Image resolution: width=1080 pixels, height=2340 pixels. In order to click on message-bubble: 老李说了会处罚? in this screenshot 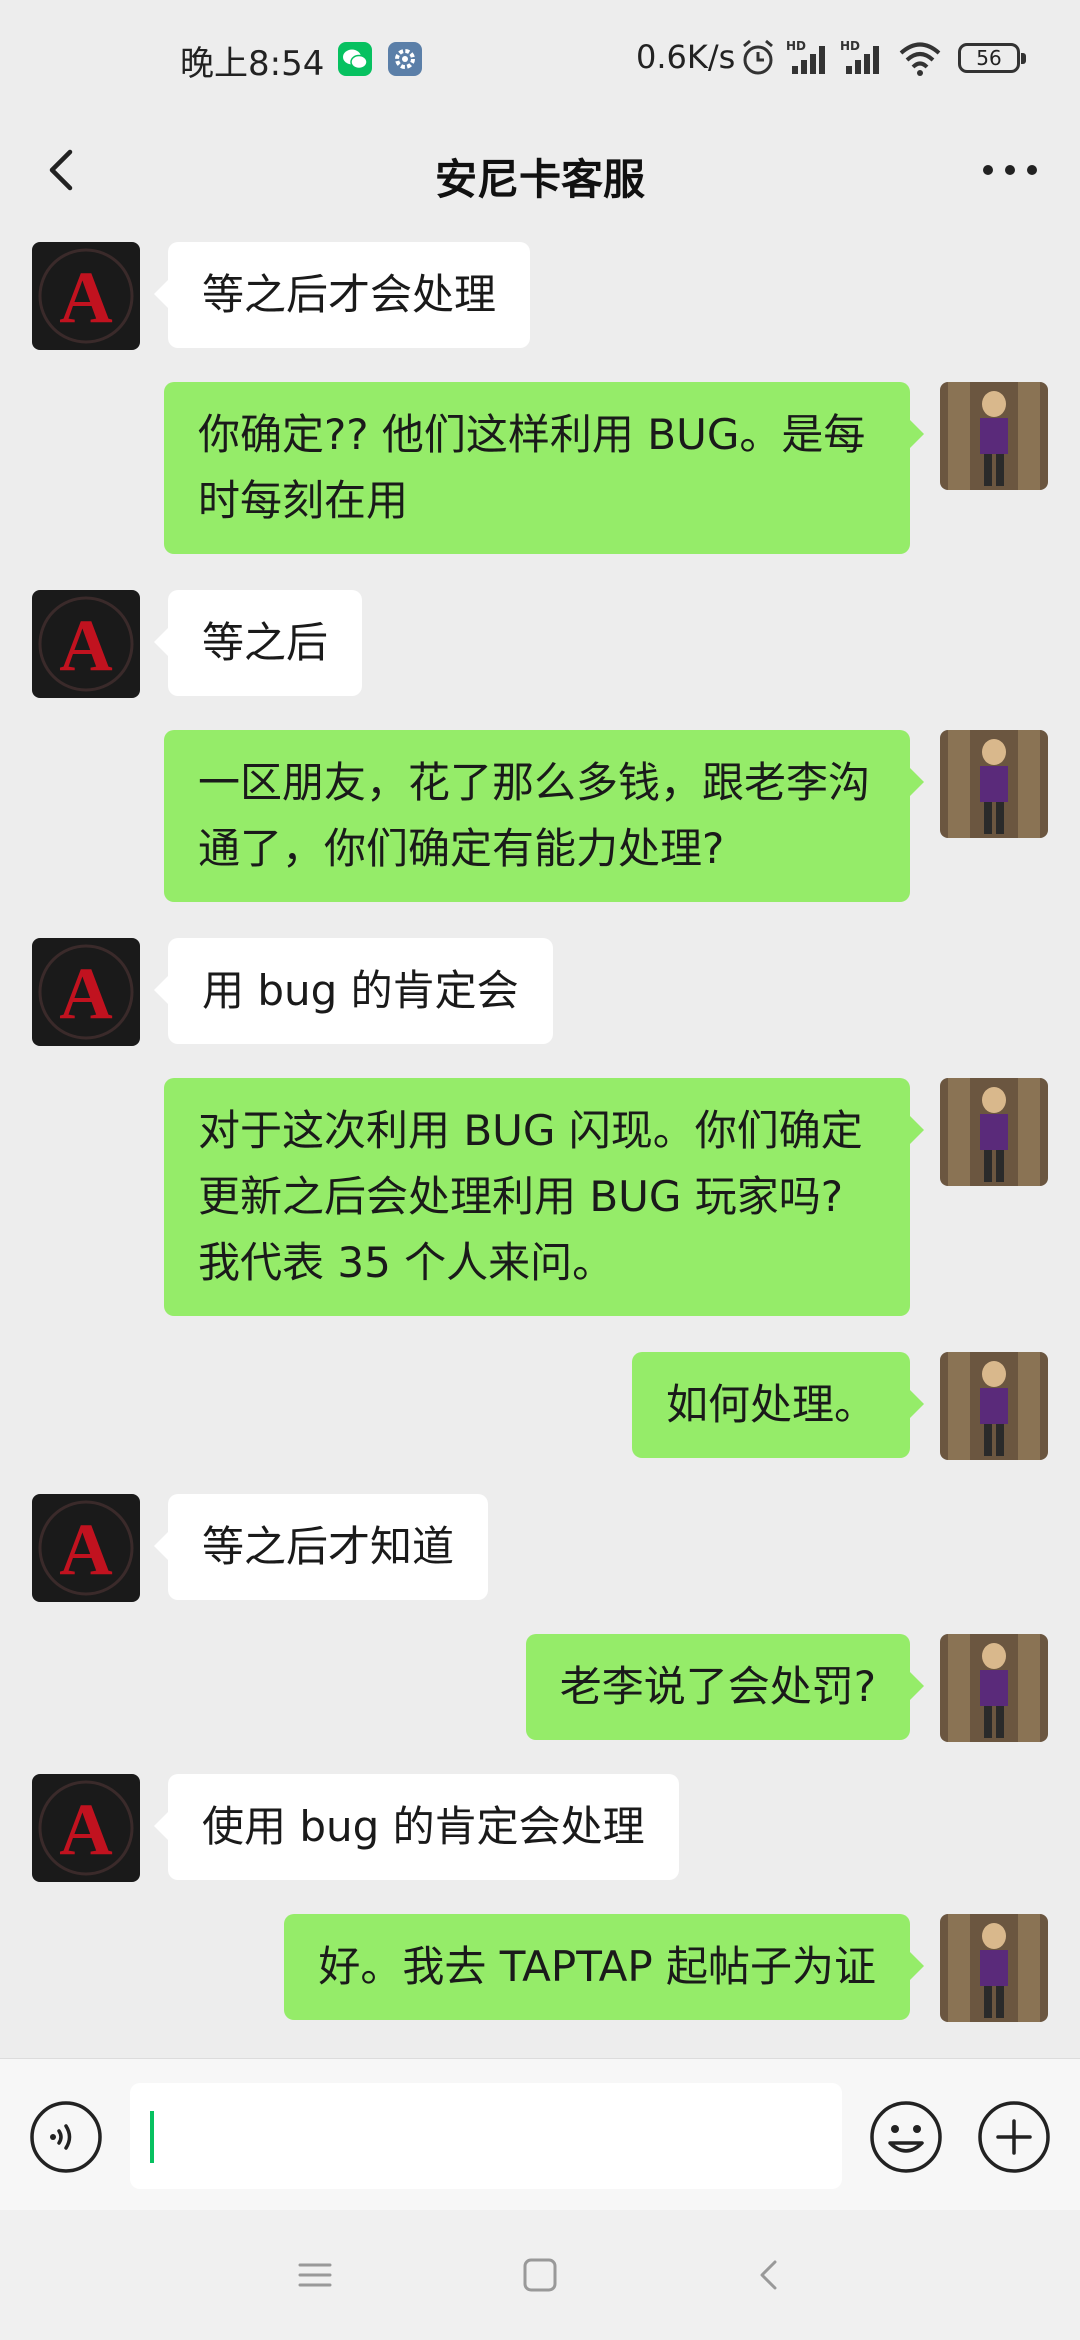, I will do `click(725, 1687)`.